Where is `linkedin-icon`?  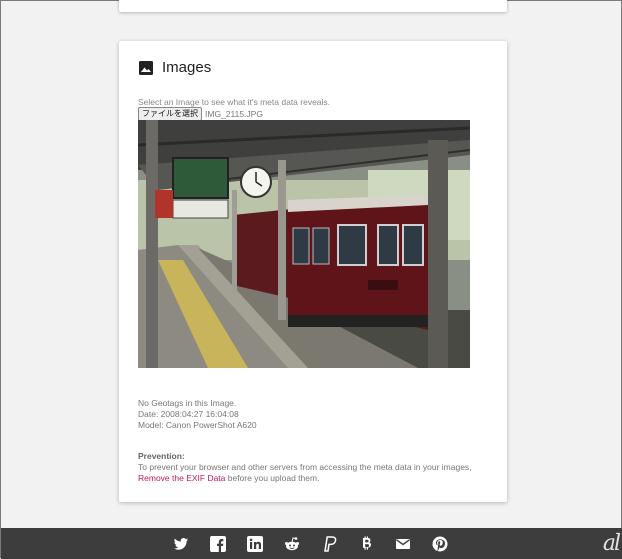 linkedin-icon is located at coordinates (255, 544).